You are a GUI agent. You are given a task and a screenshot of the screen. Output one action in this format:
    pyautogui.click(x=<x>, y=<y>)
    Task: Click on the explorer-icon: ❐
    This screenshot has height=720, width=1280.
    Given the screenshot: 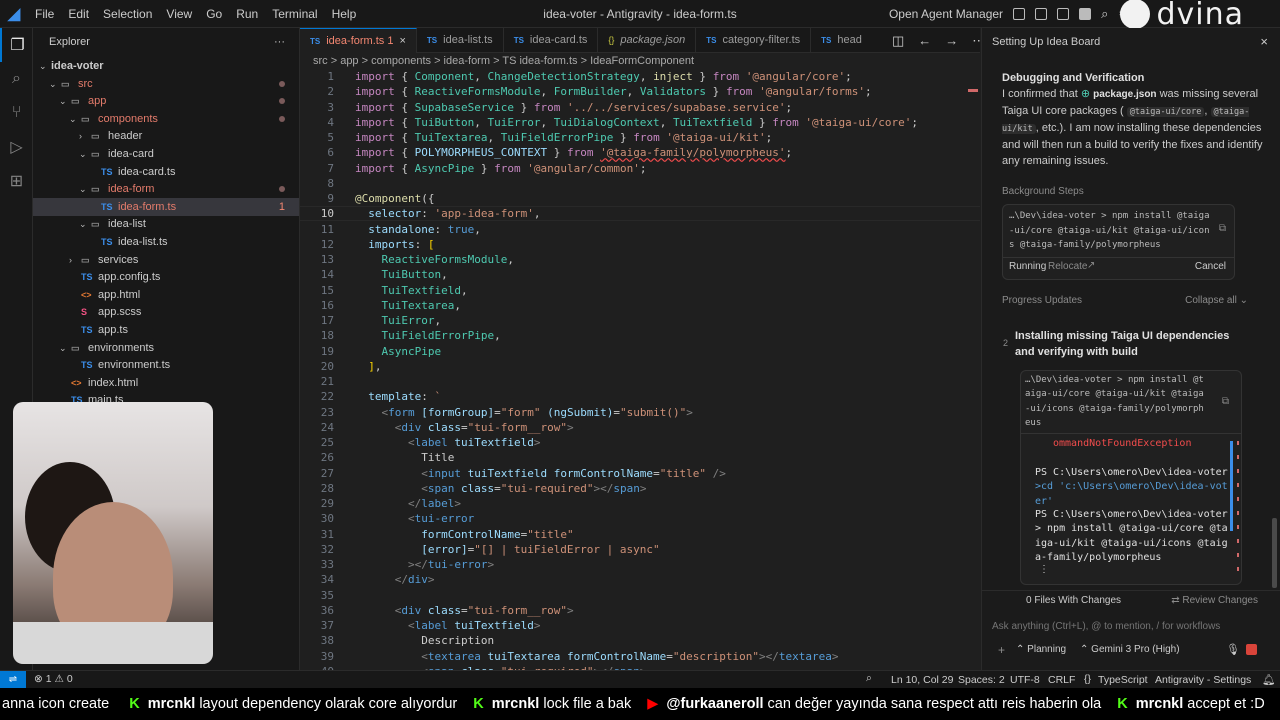 What is the action you would take?
    pyautogui.click(x=16, y=45)
    